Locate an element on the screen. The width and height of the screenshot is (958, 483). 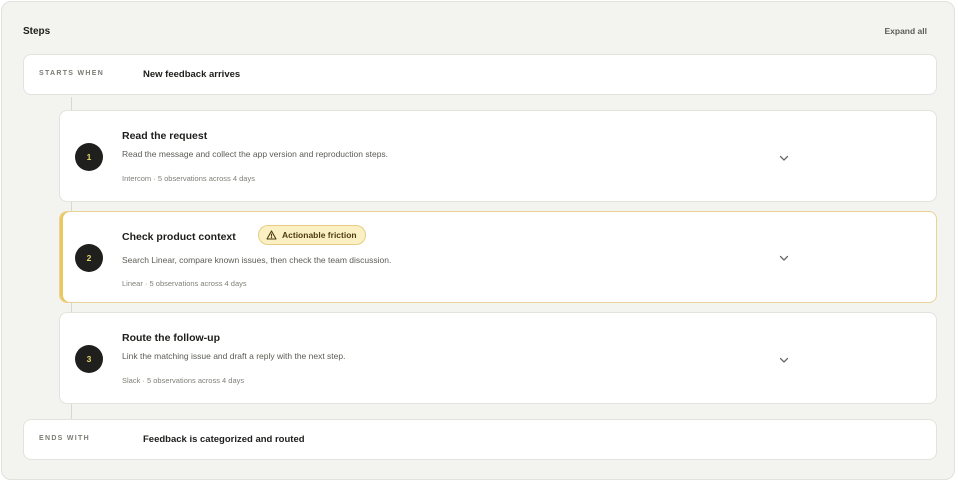
step-title: Route the follow-up is located at coordinates (171, 338).